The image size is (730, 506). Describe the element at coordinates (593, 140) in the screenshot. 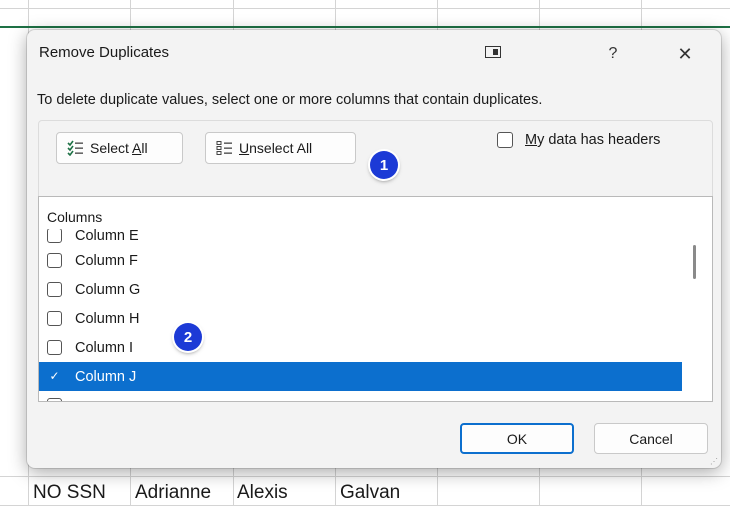

I see `headers-checkbox-label: My data has headers` at that location.